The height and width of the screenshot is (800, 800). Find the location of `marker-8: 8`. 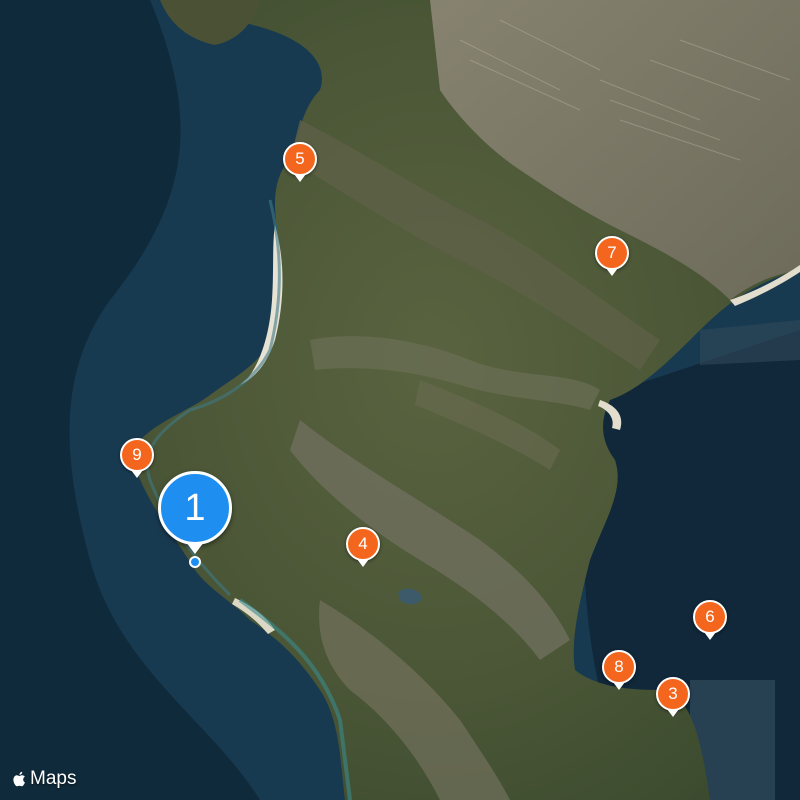

marker-8: 8 is located at coordinates (619, 670).